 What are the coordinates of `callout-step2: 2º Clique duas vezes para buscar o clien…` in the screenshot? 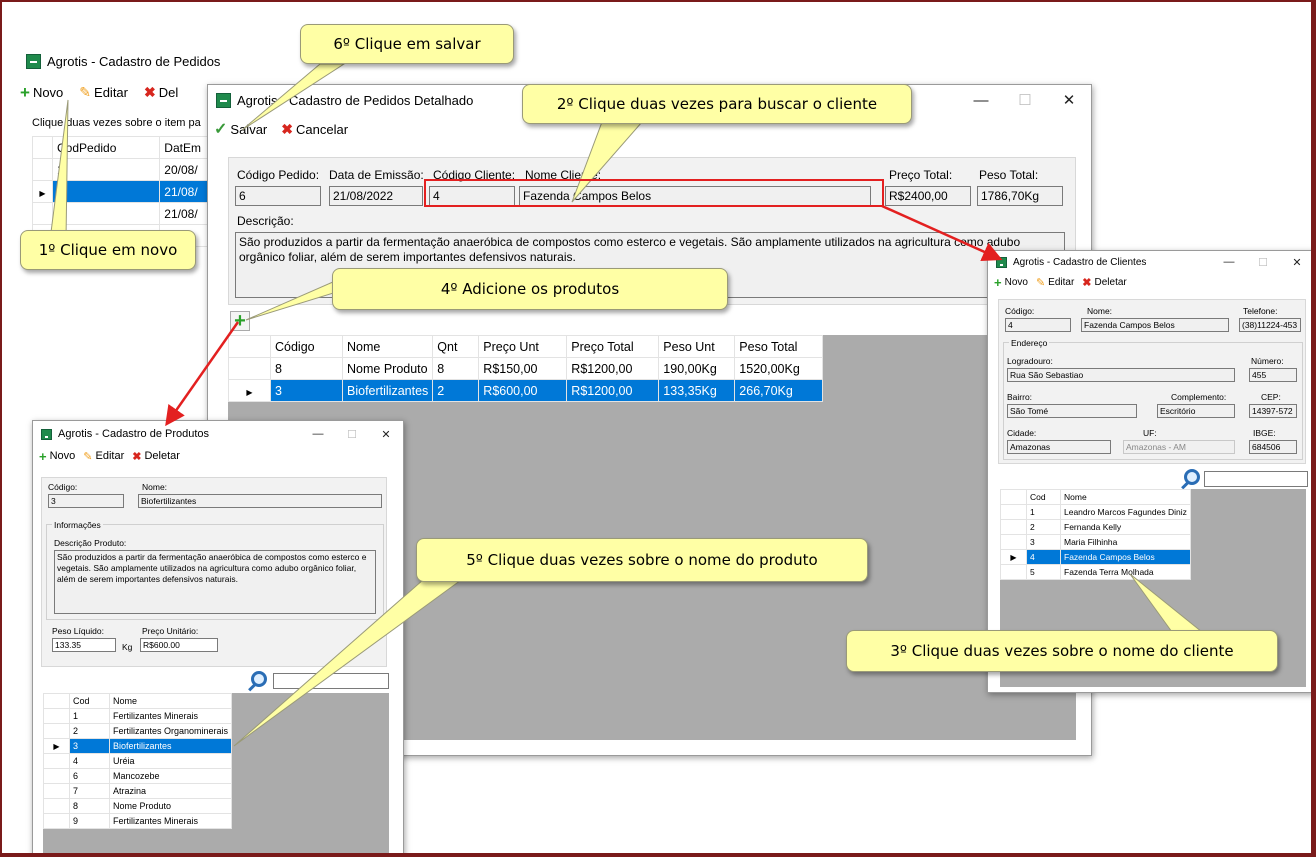 It's located at (717, 104).